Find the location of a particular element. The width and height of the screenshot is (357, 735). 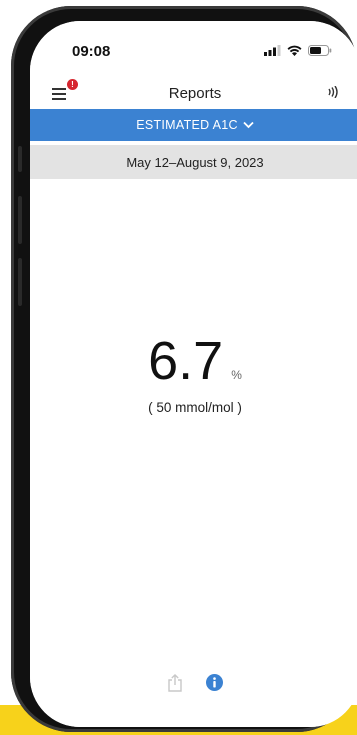

page-title: Reports is located at coordinates (195, 93).